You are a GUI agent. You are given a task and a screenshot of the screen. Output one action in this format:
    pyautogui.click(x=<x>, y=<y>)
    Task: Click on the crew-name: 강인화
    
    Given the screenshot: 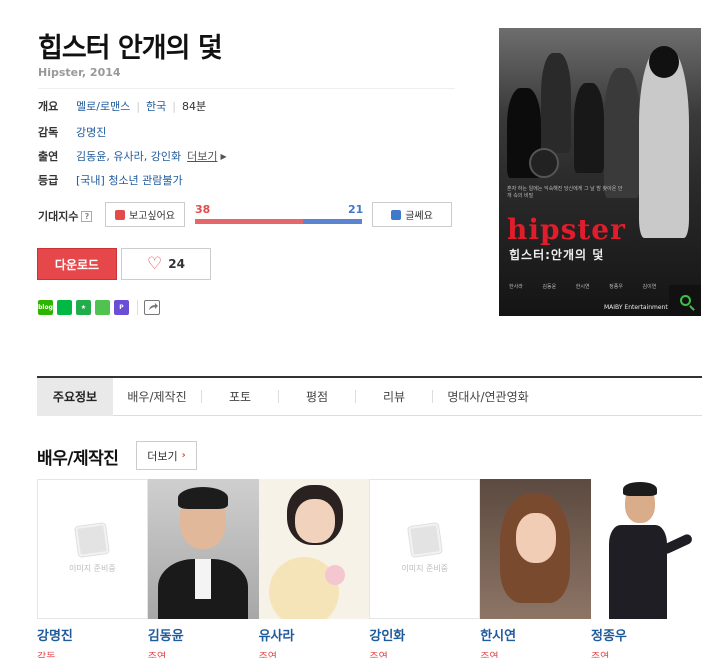 What is the action you would take?
    pyautogui.click(x=424, y=634)
    